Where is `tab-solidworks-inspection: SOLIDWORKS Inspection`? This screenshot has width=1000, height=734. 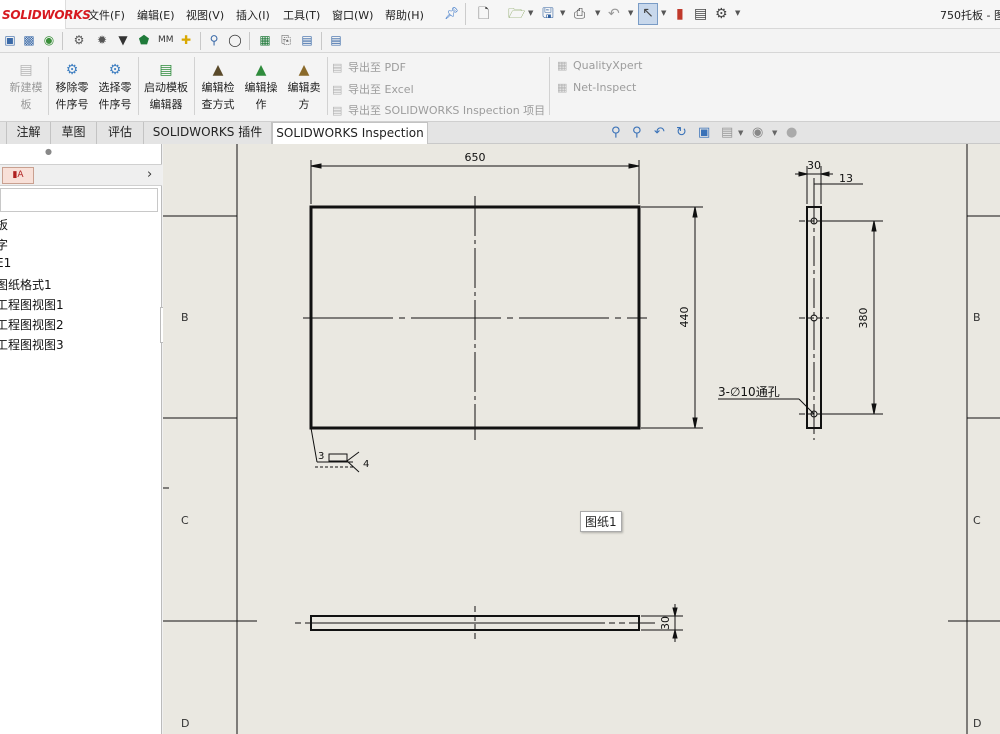 tab-solidworks-inspection: SOLIDWORKS Inspection is located at coordinates (350, 133).